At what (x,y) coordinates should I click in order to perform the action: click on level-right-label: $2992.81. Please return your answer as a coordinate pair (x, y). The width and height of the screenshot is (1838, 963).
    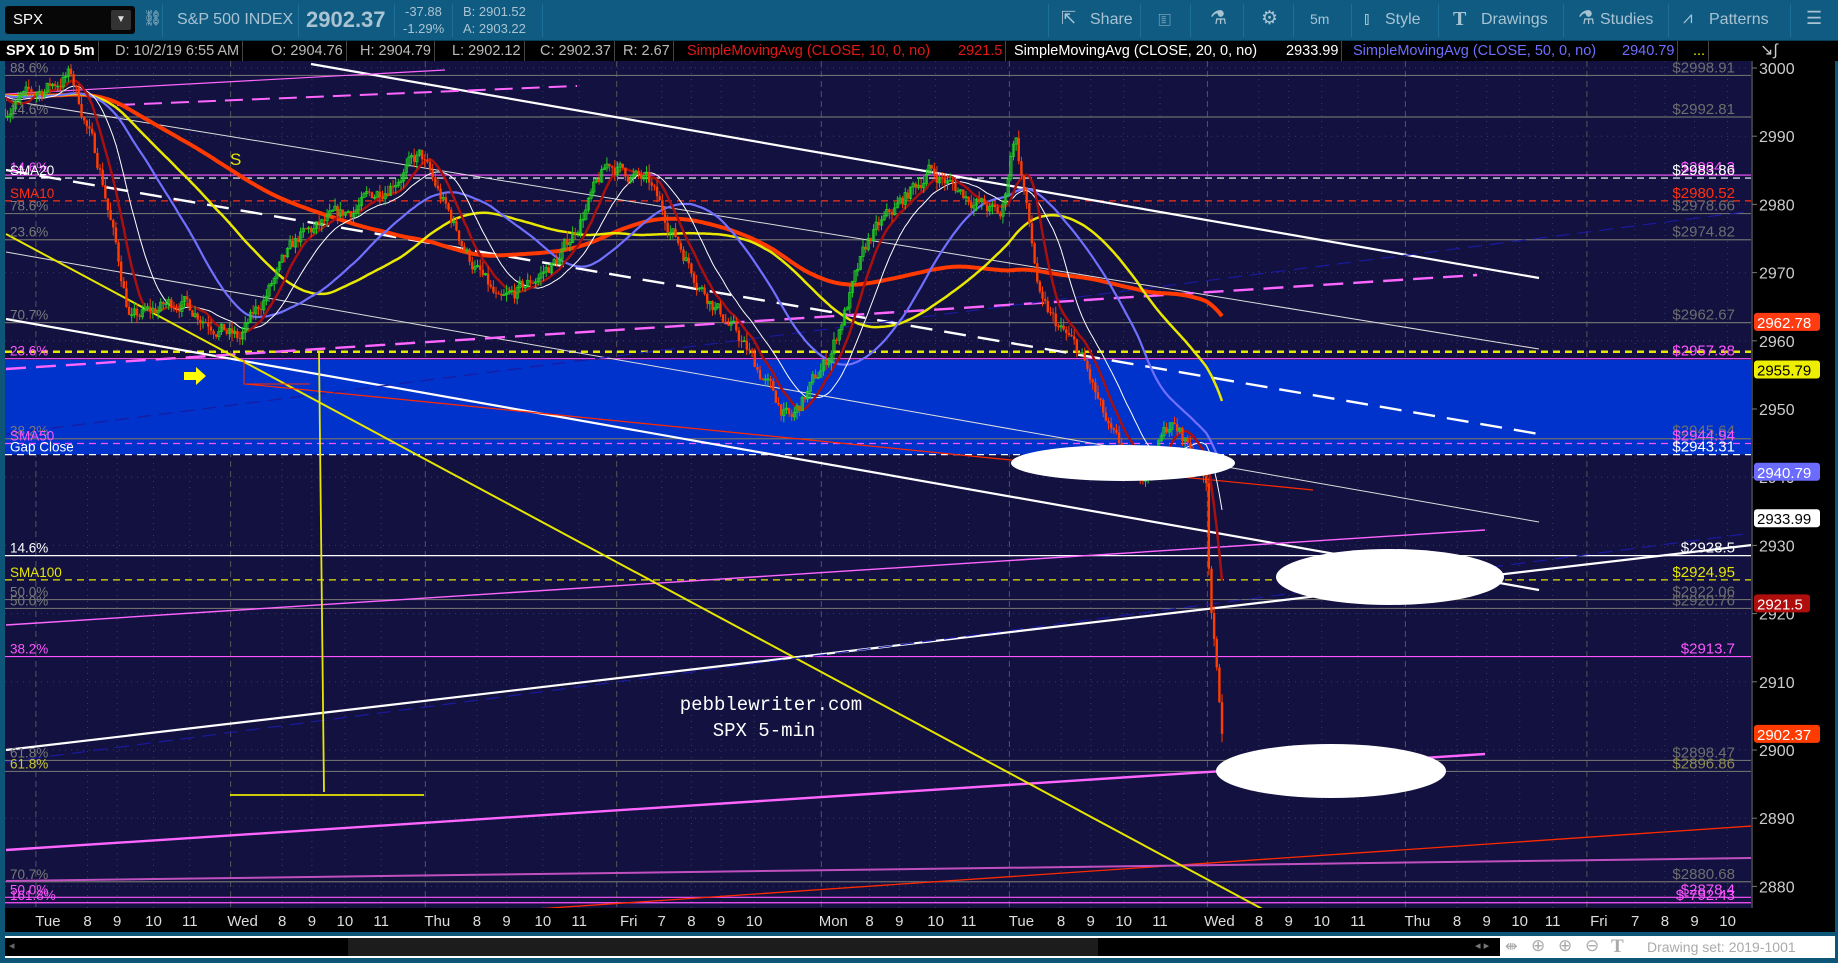
    Looking at the image, I should click on (1703, 109).